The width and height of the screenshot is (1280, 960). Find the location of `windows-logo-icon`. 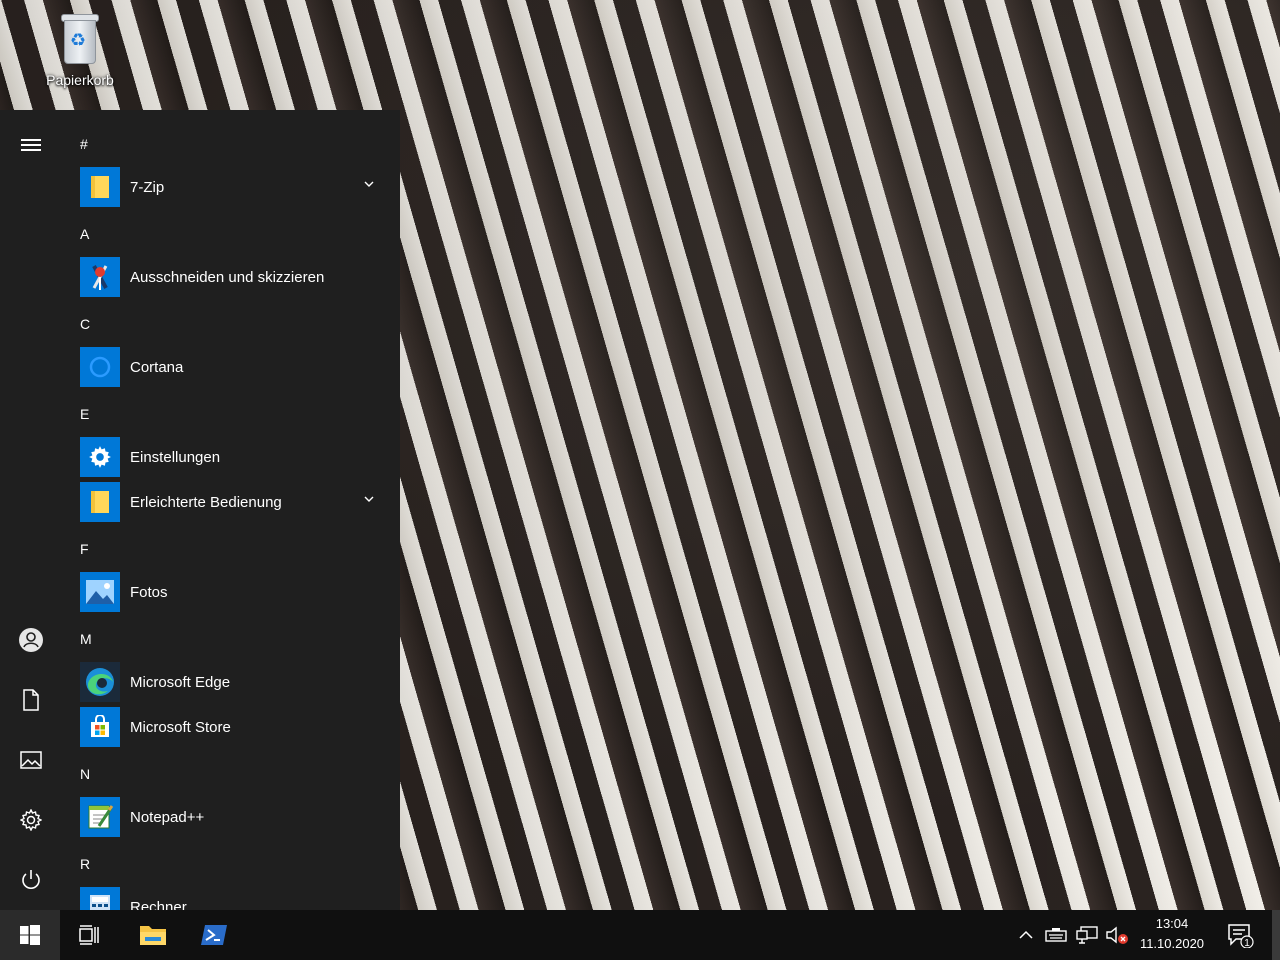

windows-logo-icon is located at coordinates (30, 935).